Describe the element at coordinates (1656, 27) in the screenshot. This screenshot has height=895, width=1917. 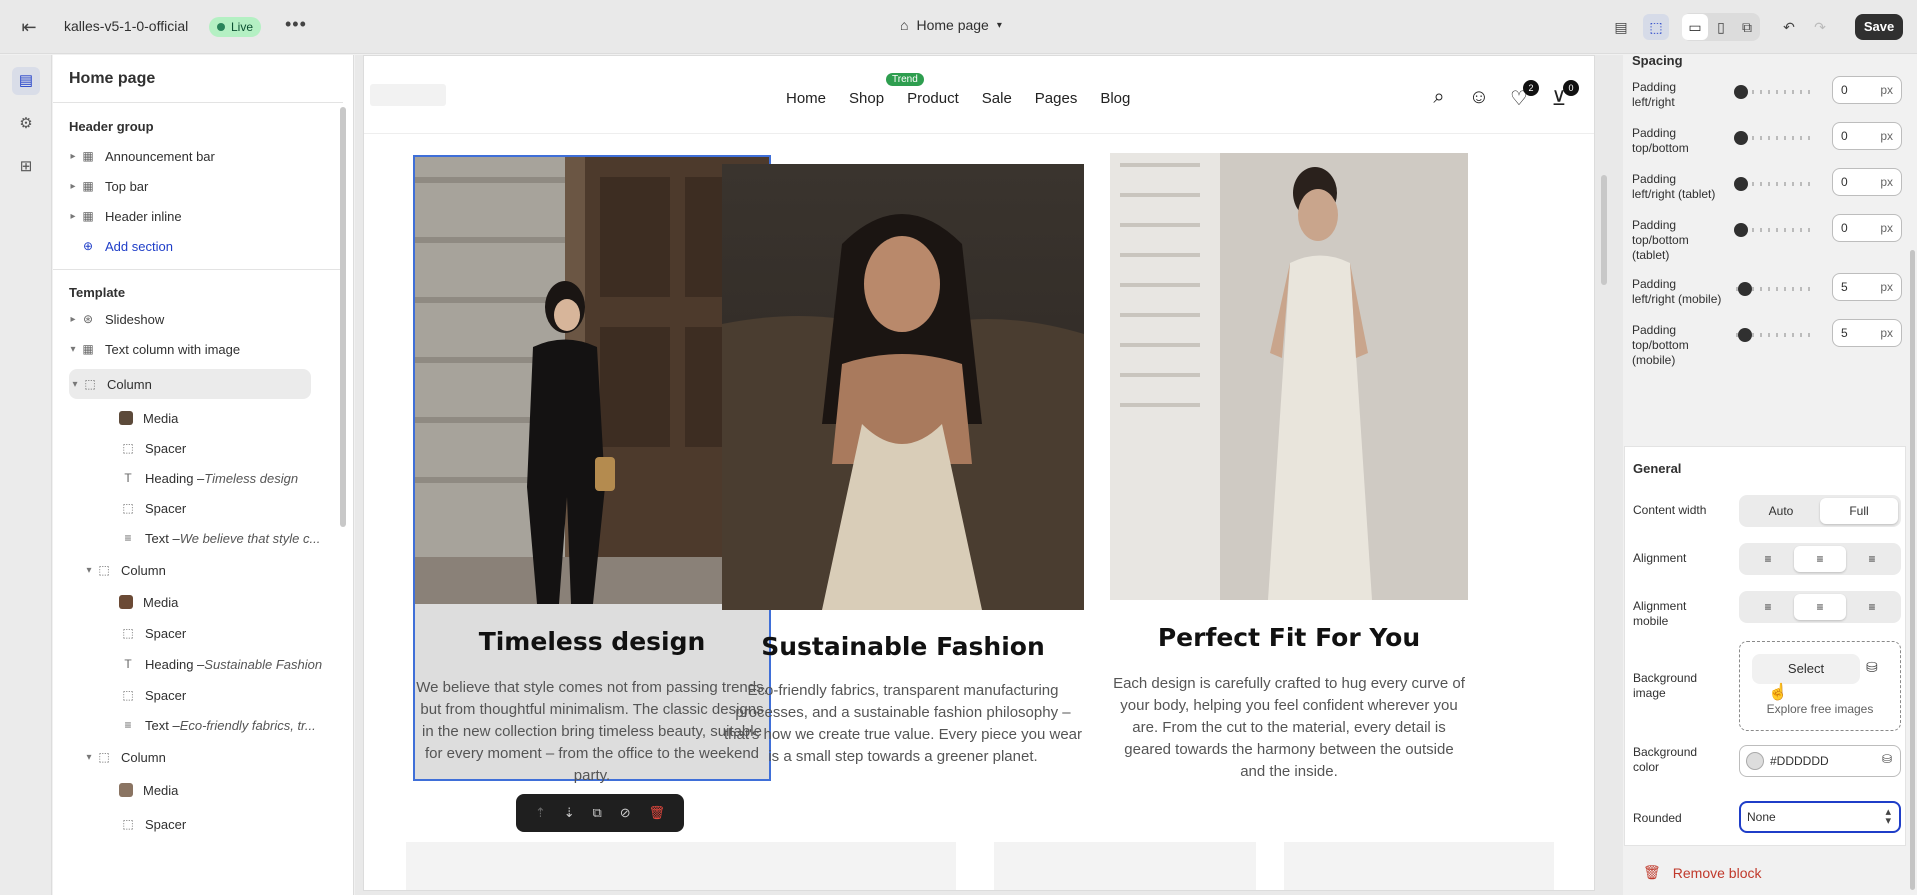
I see `inspector-icon: ⬚` at that location.